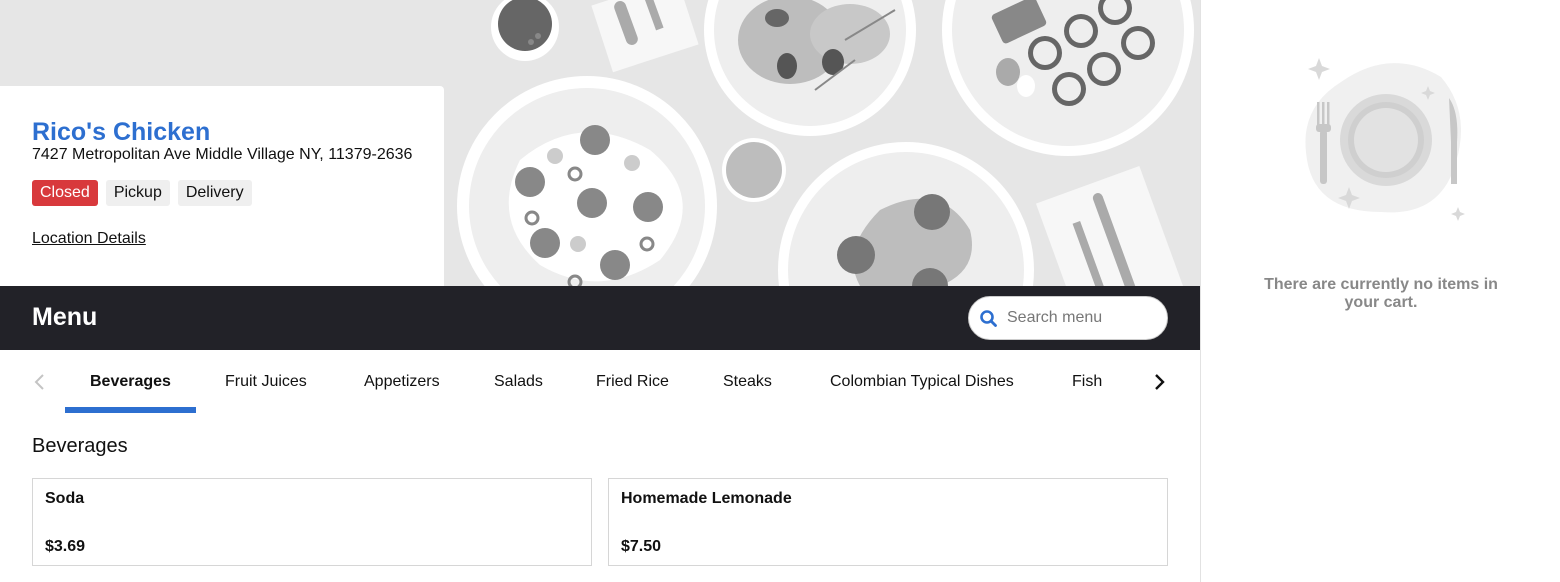  Describe the element at coordinates (1385, 139) in the screenshot. I see `empty-plate-icon` at that location.